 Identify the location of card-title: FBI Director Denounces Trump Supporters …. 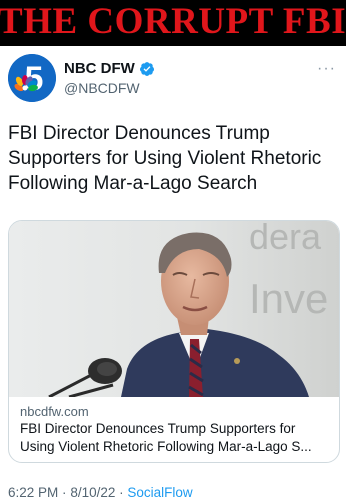
(176, 438).